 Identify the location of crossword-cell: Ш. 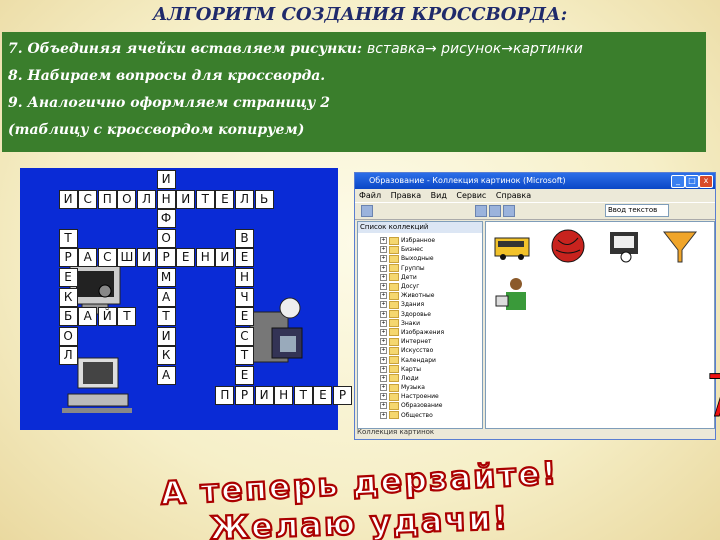
(127, 258).